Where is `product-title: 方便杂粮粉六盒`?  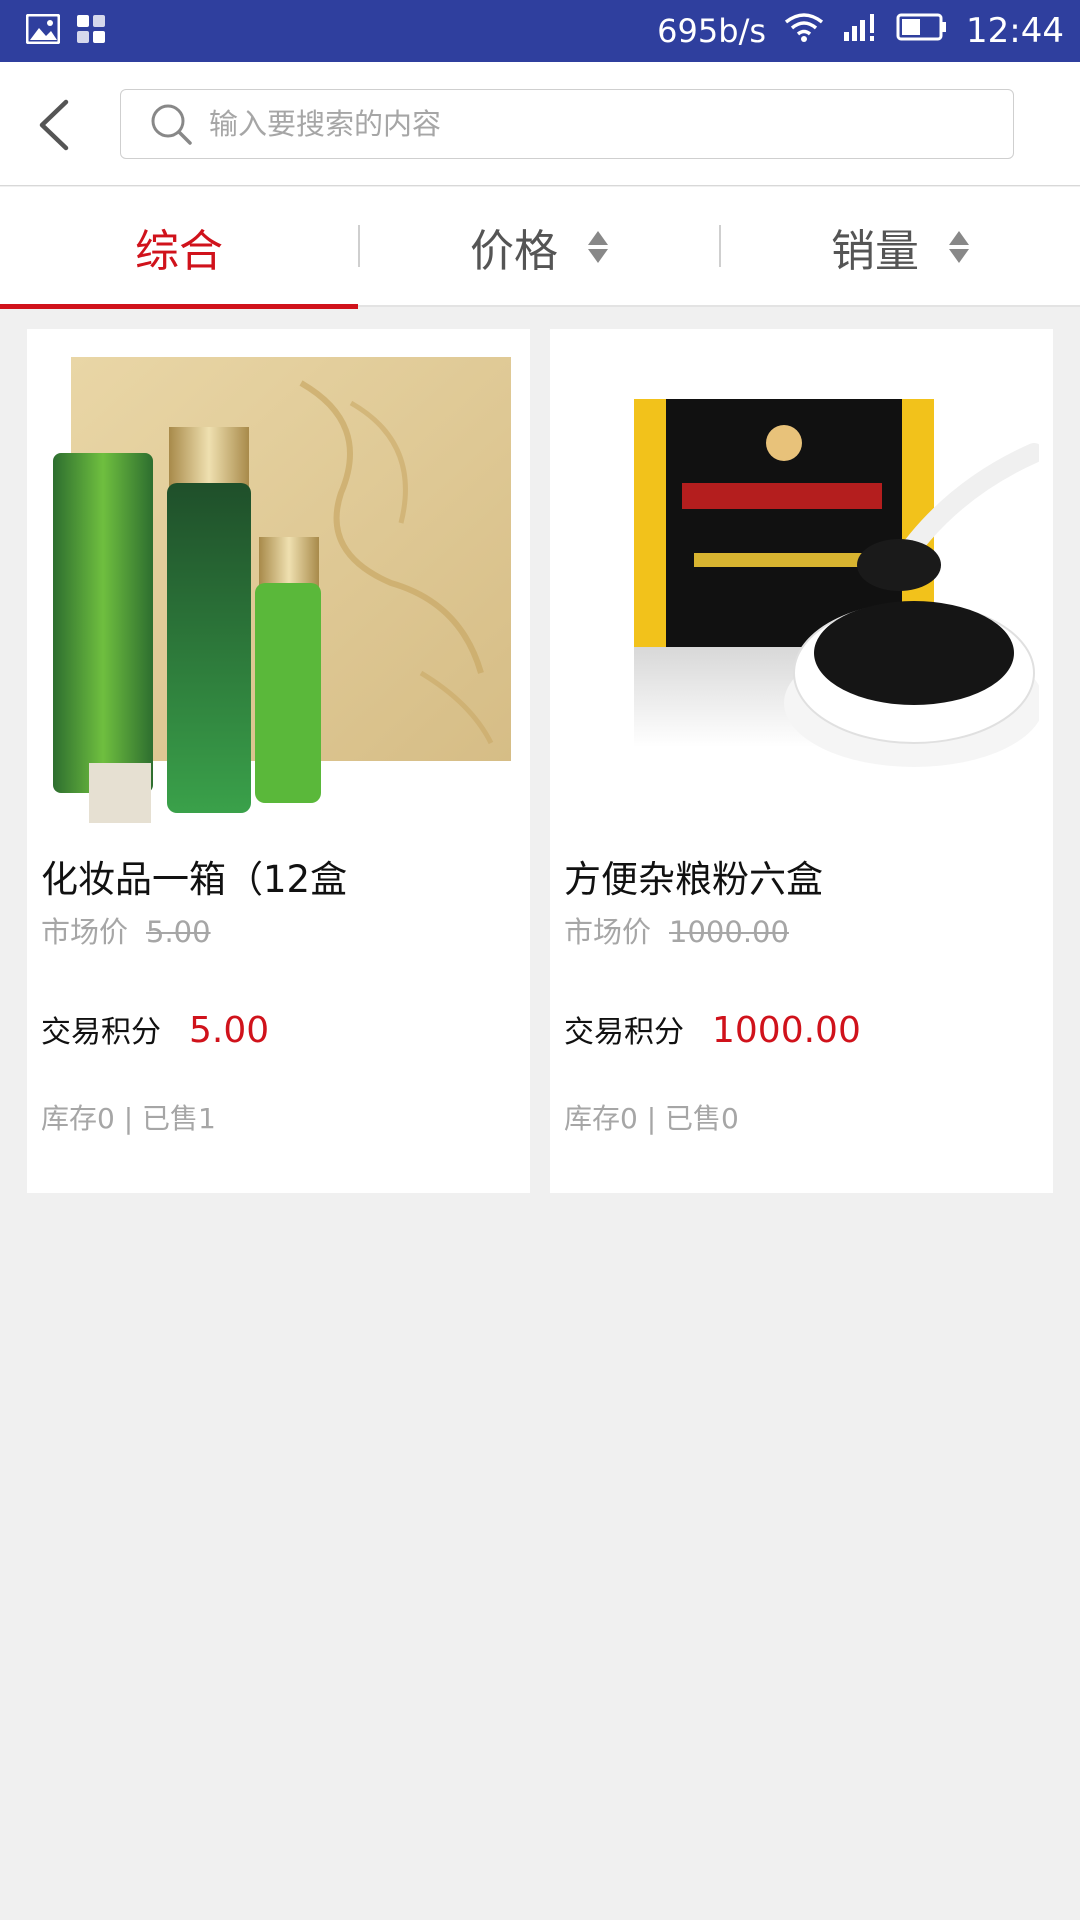
product-title: 方便杂粮粉六盒 is located at coordinates (693, 879).